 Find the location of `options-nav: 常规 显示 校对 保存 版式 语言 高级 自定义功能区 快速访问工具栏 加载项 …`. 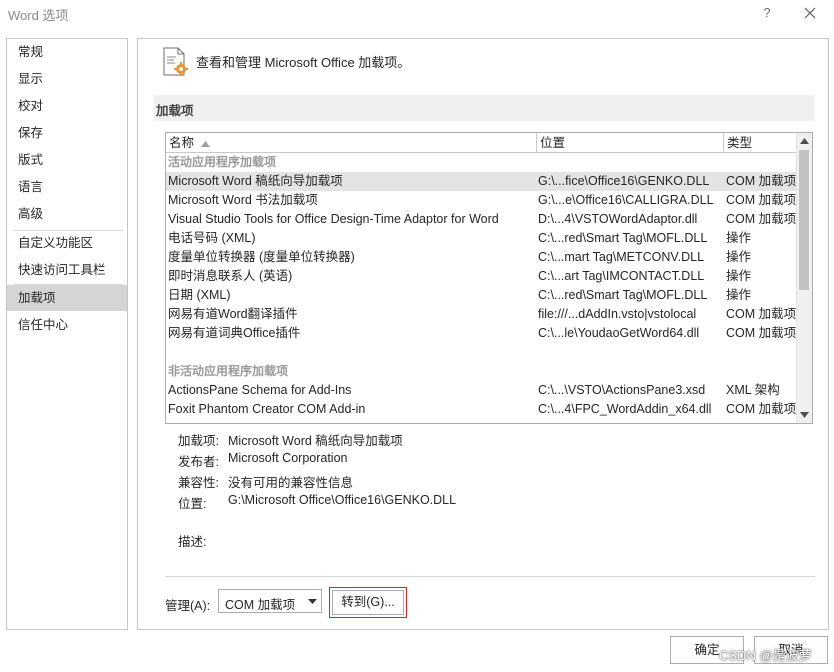

options-nav: 常规 显示 校对 保存 版式 语言 高级 自定义功能区 快速访问工具栏 加载项 … is located at coordinates (67, 334).